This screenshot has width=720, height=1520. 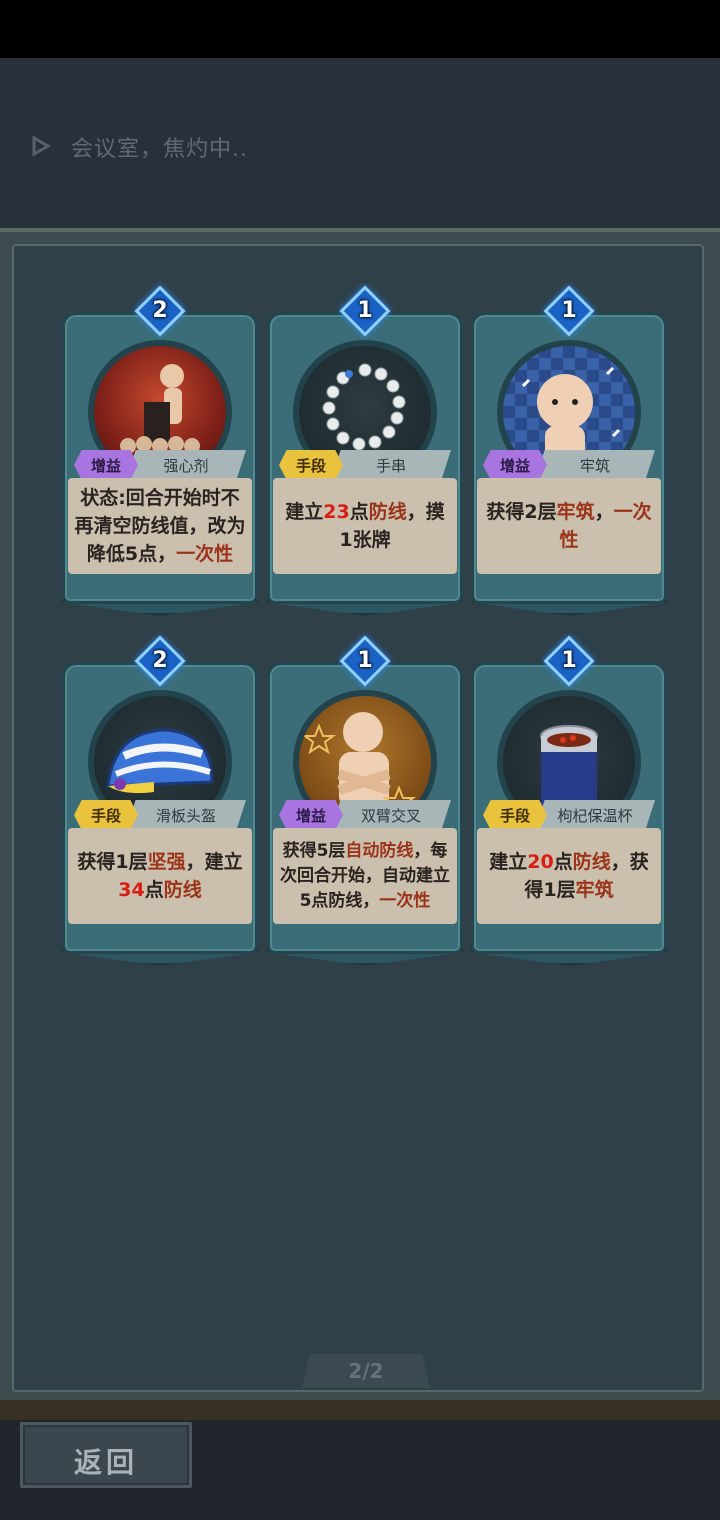 I want to click on status-bar-area, so click(x=360, y=29).